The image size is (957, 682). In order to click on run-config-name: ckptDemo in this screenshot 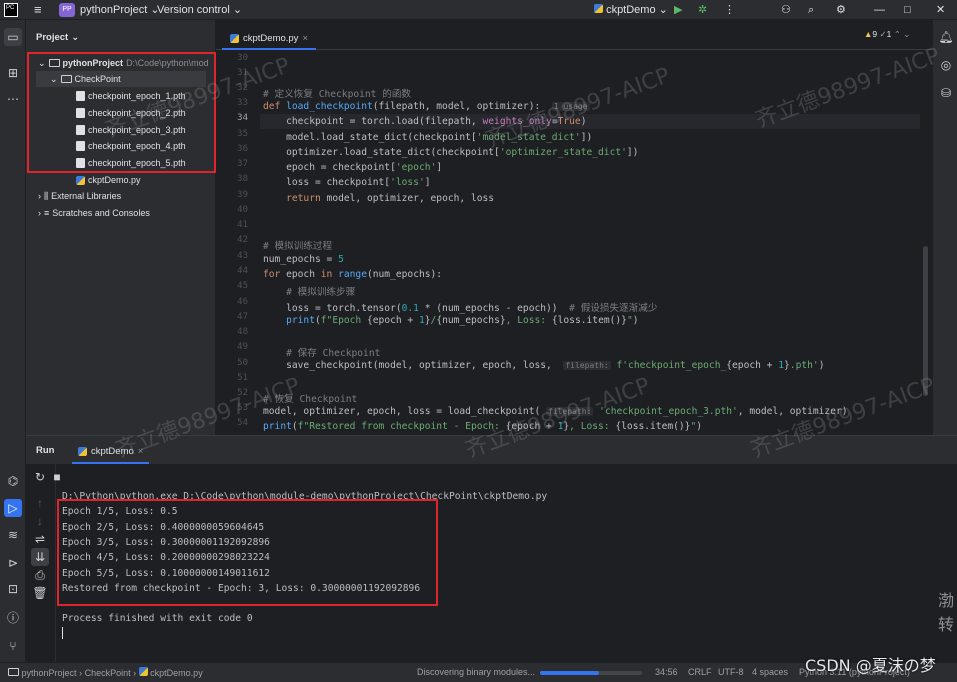, I will do `click(631, 10)`.